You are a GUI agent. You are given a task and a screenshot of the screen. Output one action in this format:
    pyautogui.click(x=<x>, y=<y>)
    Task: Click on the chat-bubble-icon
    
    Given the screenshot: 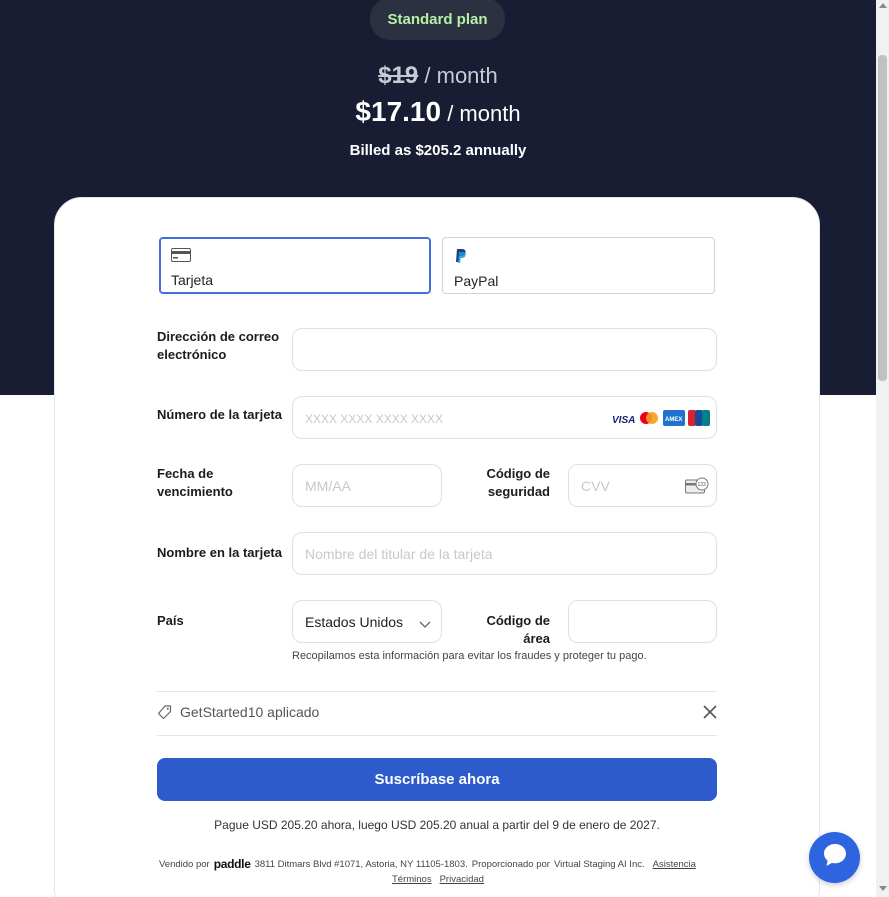 What is the action you would take?
    pyautogui.click(x=835, y=857)
    